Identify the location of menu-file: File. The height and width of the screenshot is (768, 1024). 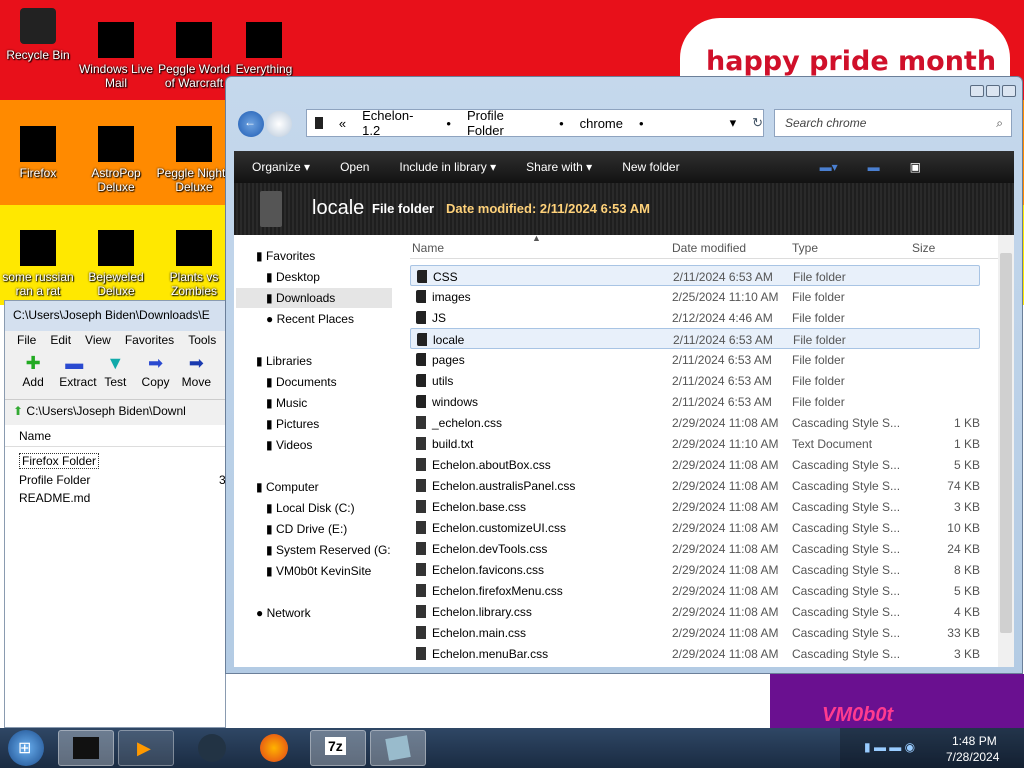
(26, 341).